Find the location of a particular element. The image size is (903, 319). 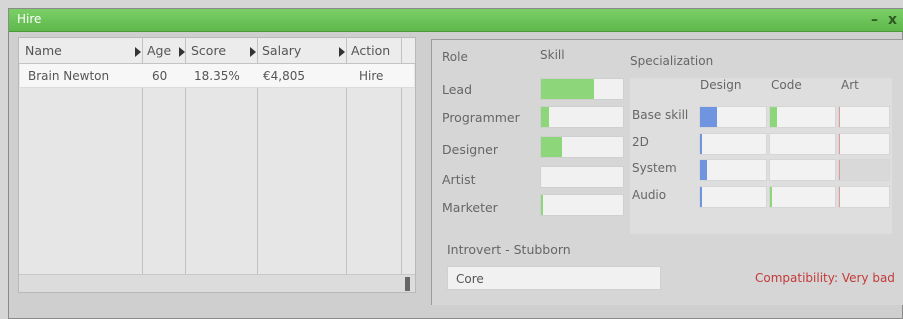

cell-salary: €4,805 is located at coordinates (284, 76).